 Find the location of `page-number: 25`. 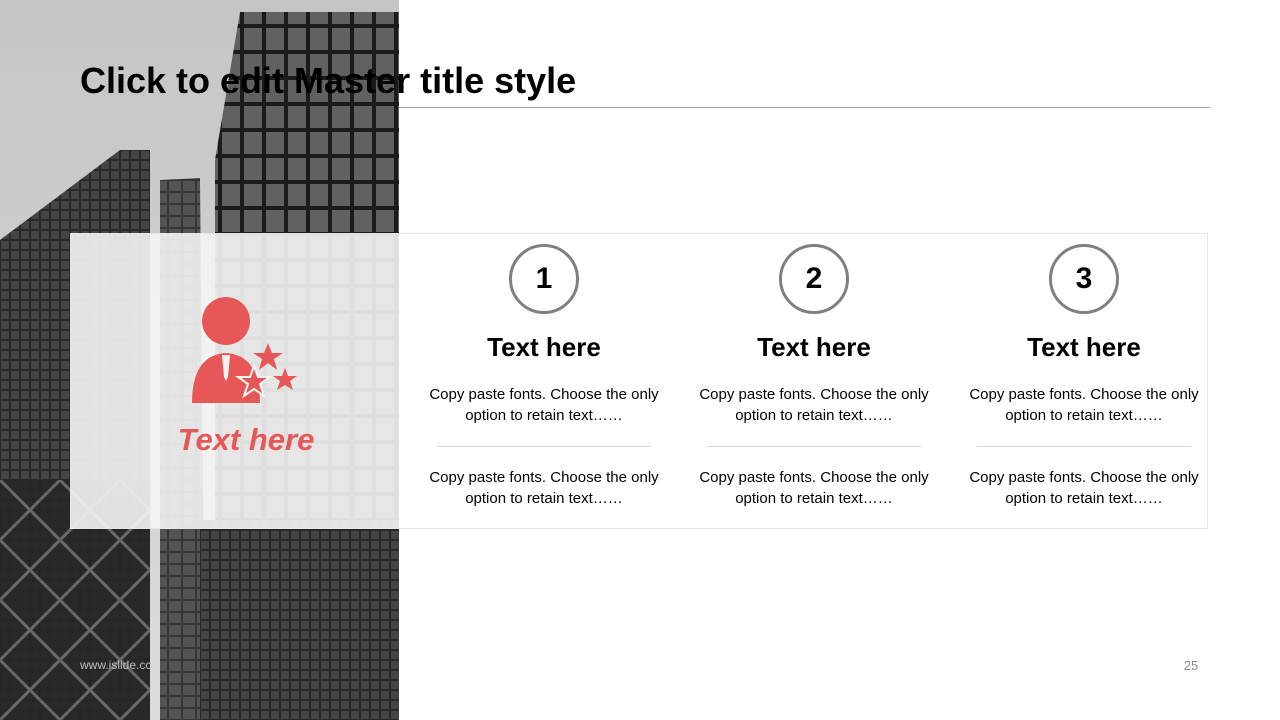

page-number: 25 is located at coordinates (1191, 665).